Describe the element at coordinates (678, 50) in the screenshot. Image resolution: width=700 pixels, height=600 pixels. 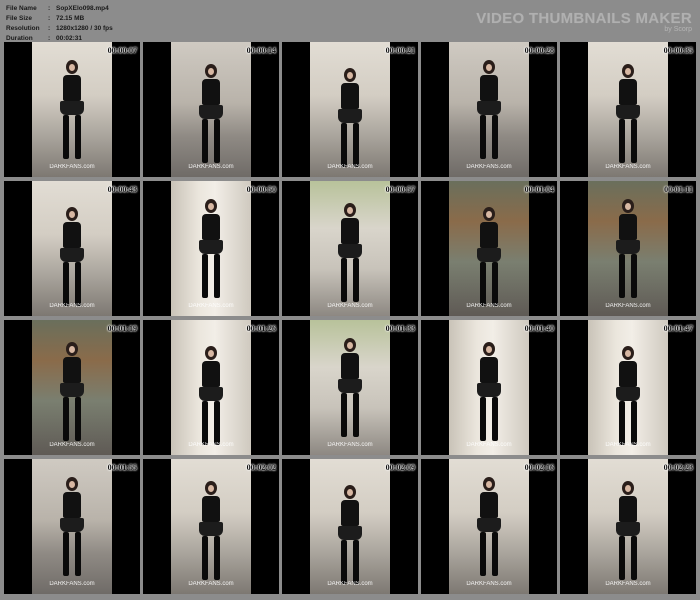
I see `timestamp: 00:00:35` at that location.